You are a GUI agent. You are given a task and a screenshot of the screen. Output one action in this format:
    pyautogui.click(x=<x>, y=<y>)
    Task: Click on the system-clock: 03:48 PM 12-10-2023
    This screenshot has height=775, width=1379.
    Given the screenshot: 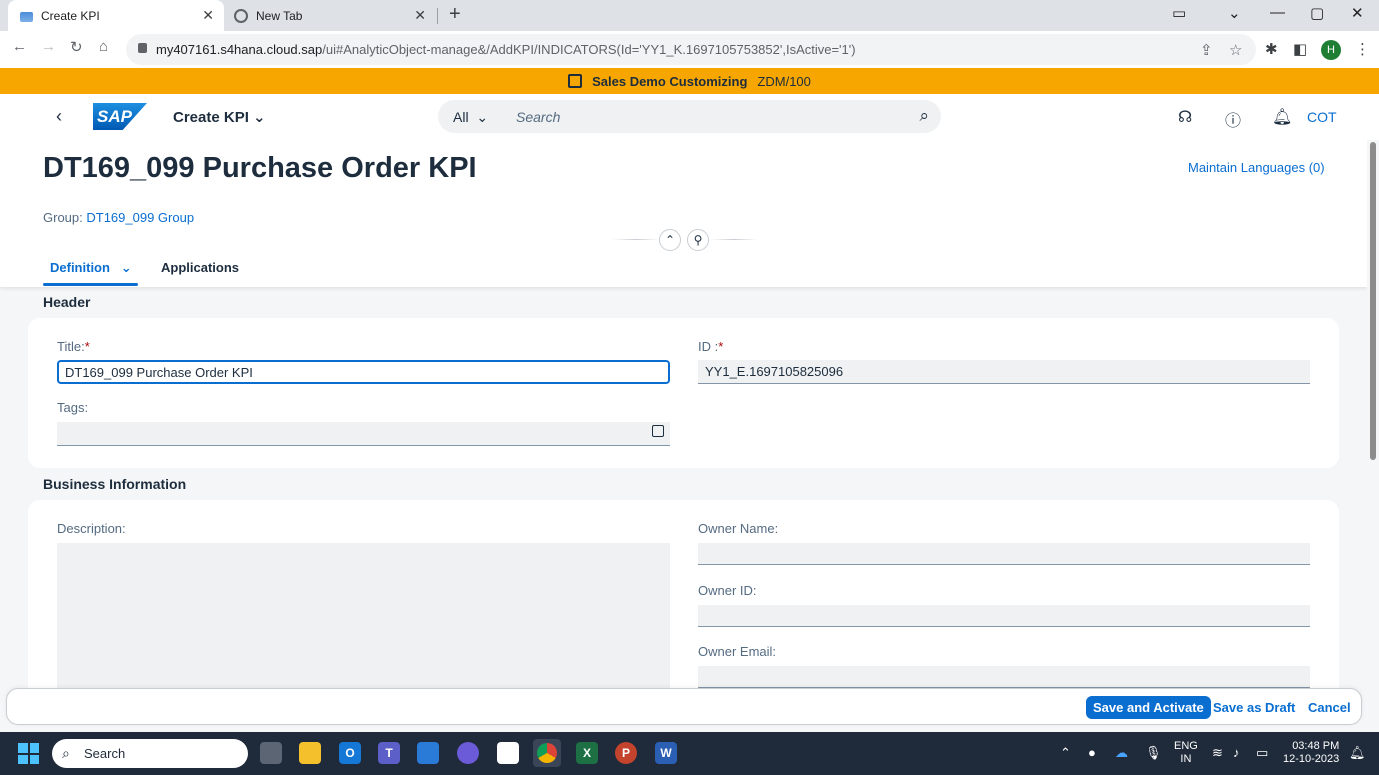 What is the action you would take?
    pyautogui.click(x=1311, y=753)
    